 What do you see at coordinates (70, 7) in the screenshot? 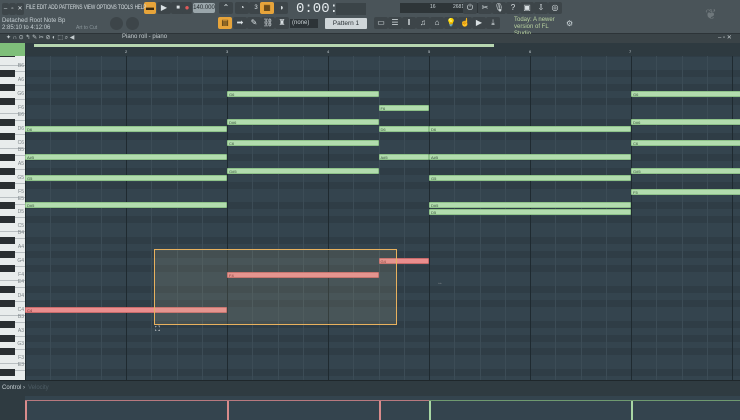
I see `menu-patterns: PATTERNS` at bounding box center [70, 7].